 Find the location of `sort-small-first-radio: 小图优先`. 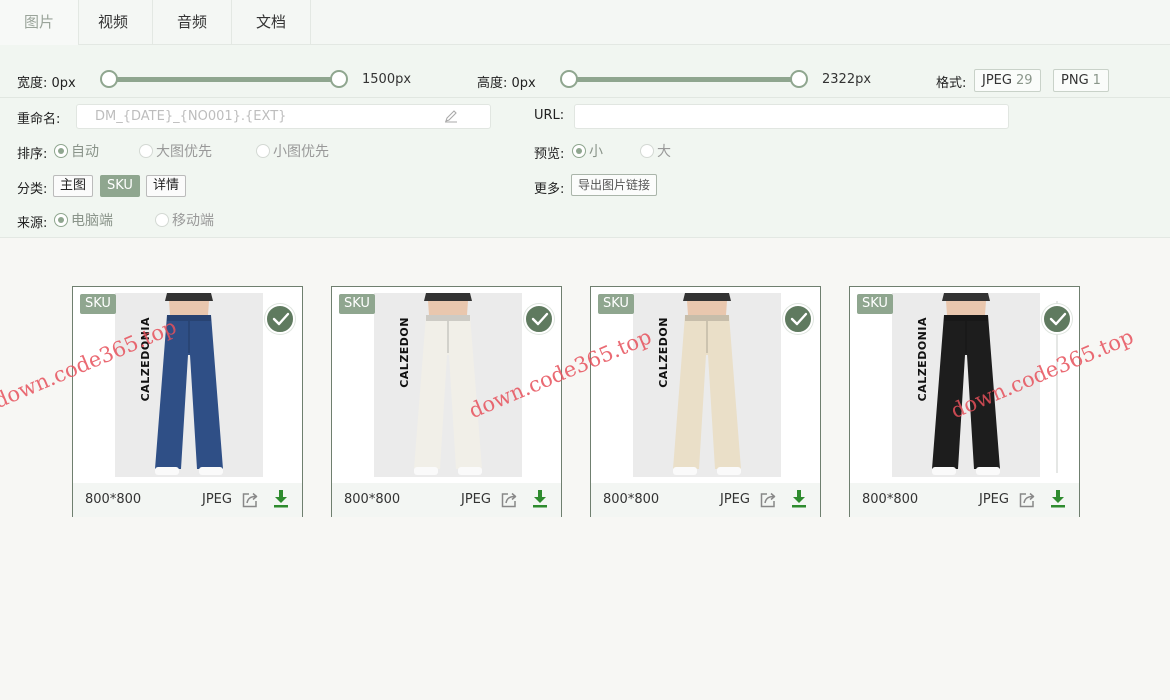

sort-small-first-radio: 小图优先 is located at coordinates (292, 151).